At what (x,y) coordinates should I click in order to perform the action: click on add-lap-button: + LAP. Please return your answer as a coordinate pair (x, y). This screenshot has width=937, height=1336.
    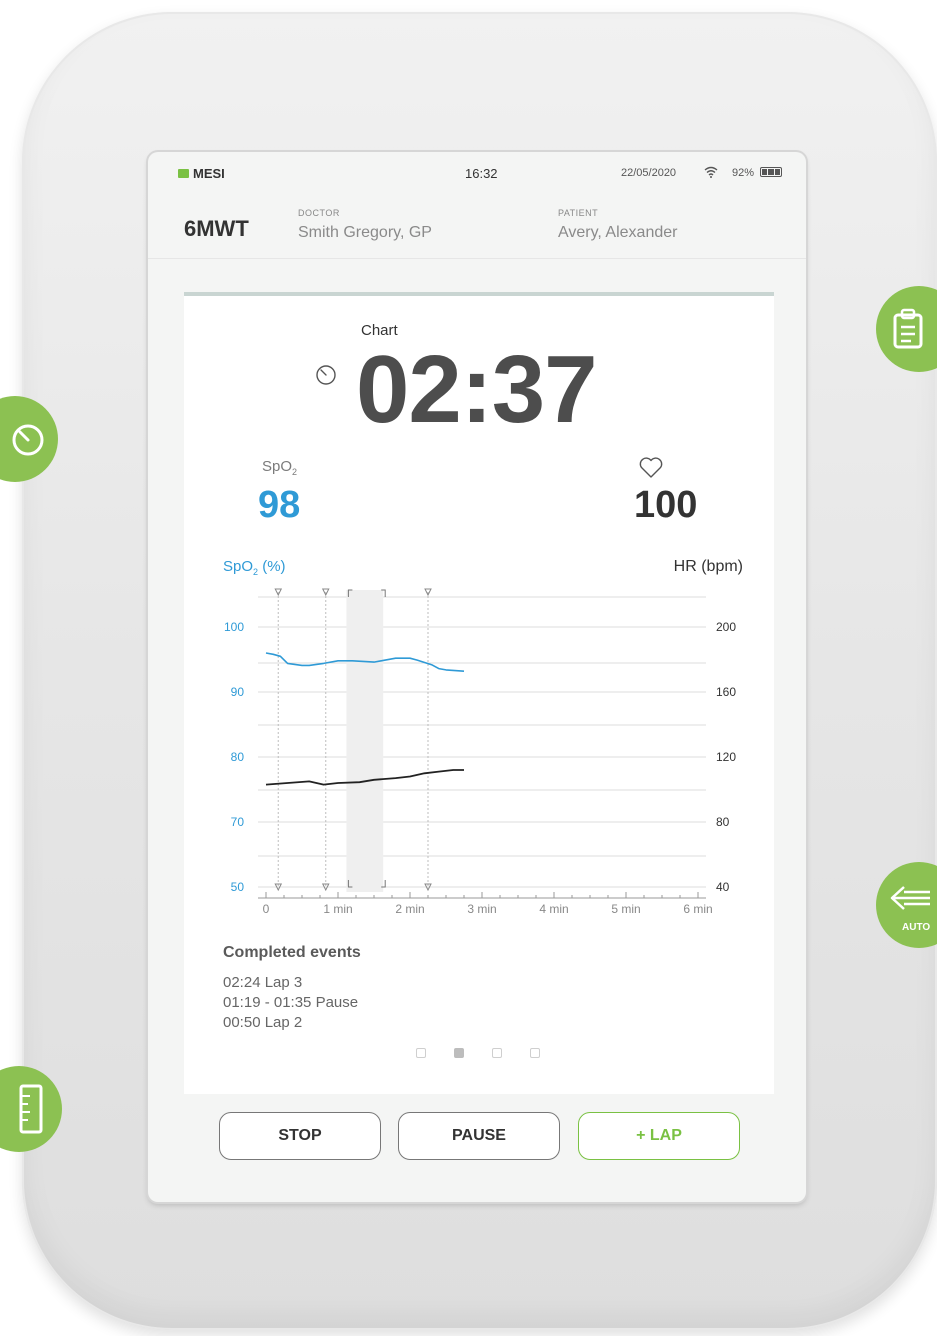
    Looking at the image, I should click on (659, 1136).